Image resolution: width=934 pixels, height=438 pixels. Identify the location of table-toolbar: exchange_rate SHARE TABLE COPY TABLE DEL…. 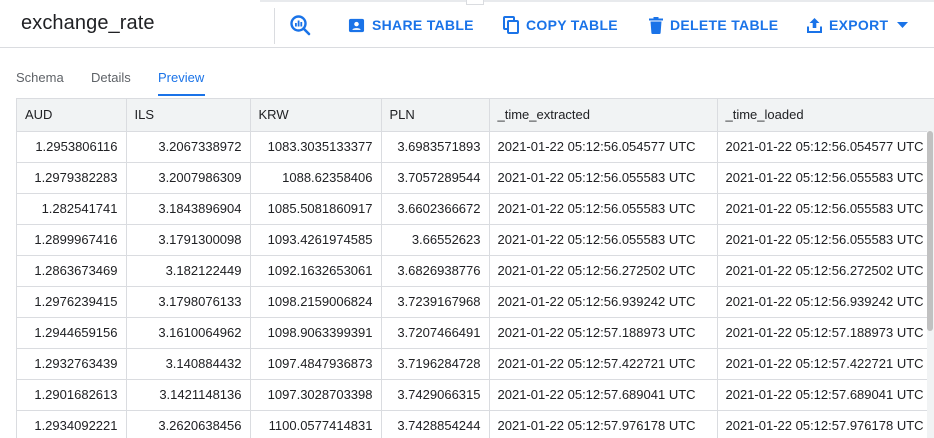
(467, 24).